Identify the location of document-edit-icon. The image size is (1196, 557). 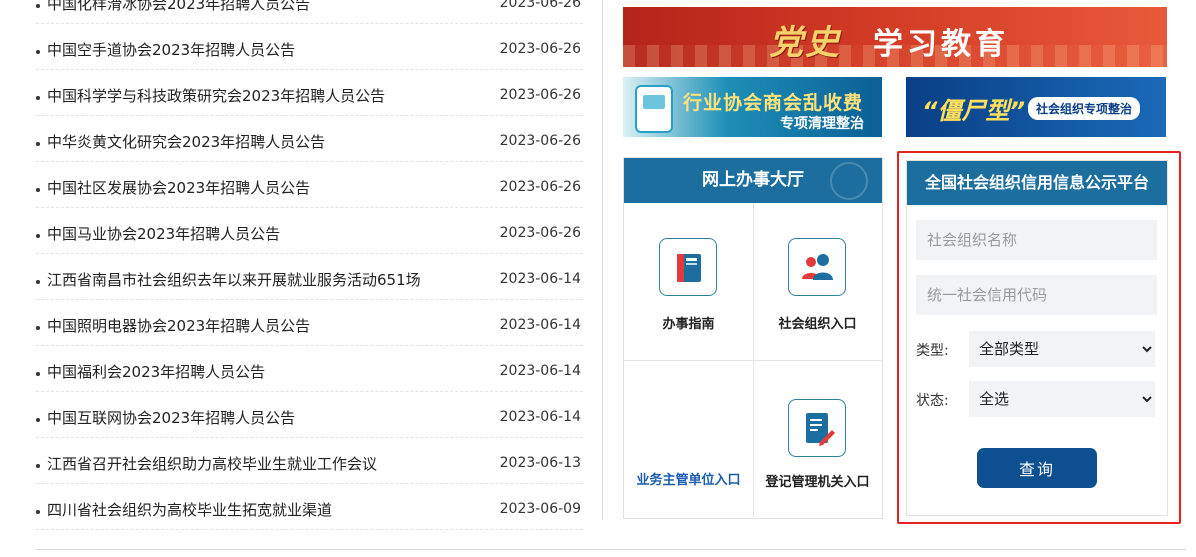
(817, 428).